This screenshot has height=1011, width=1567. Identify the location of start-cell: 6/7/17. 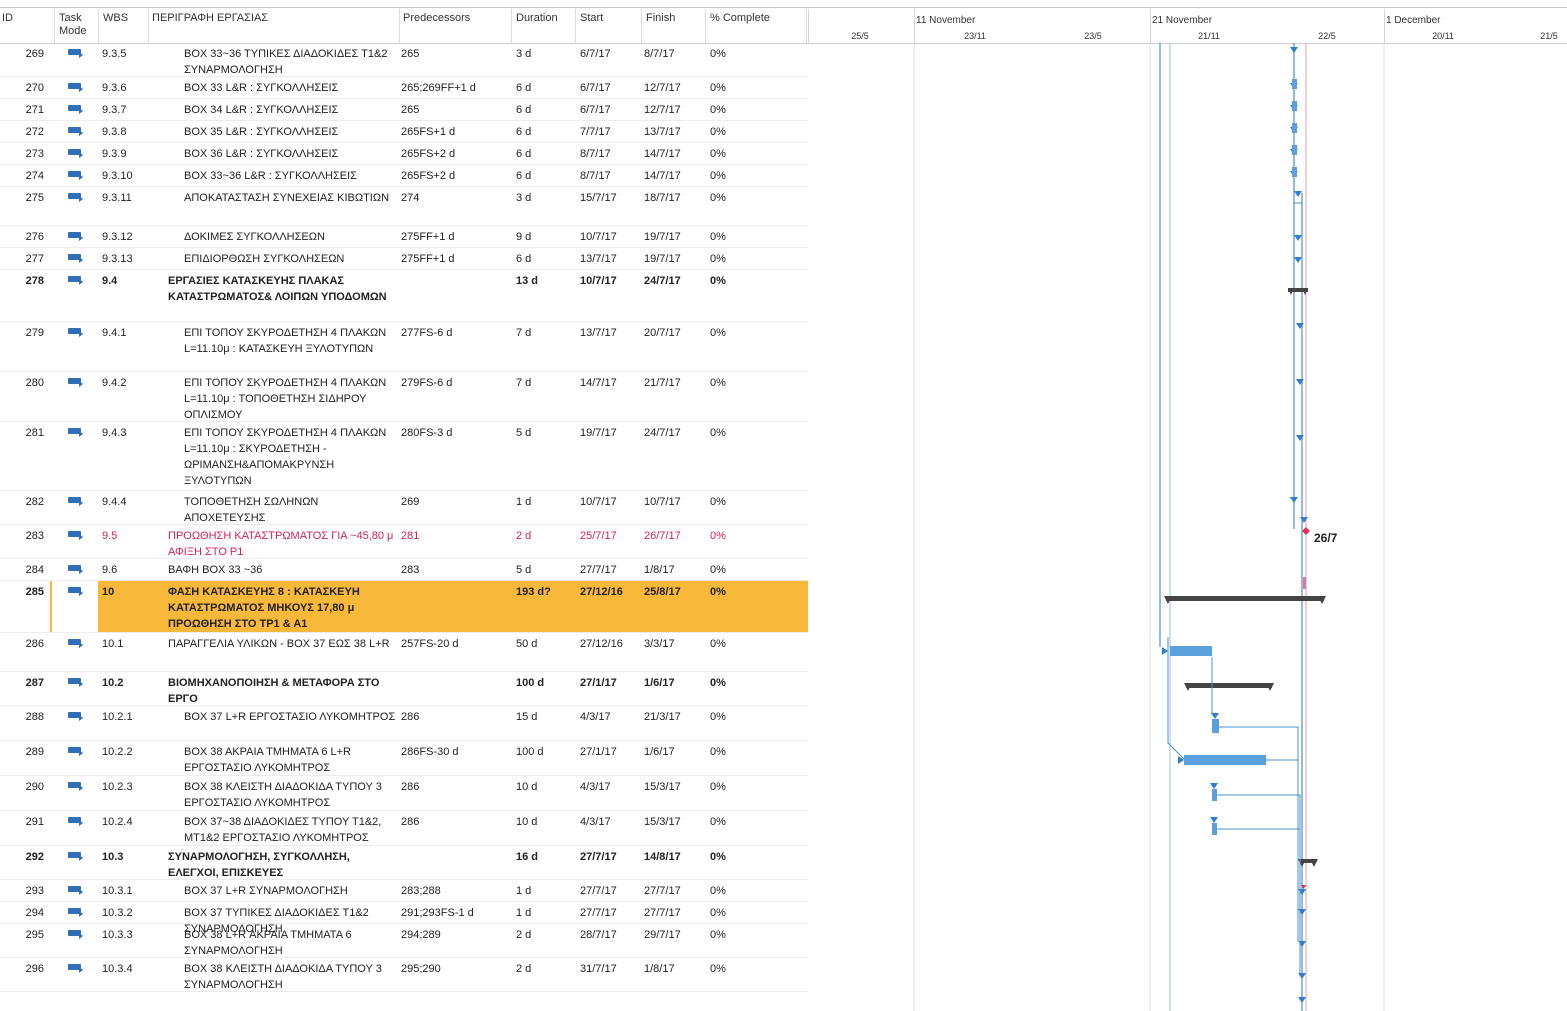
(611, 54).